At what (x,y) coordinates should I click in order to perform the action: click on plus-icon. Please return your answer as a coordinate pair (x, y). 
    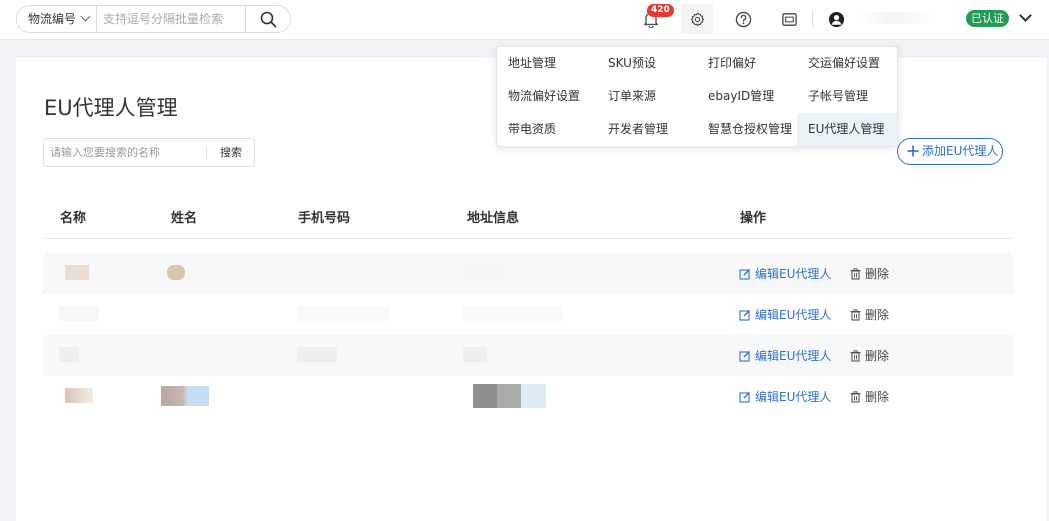
    Looking at the image, I should click on (913, 151).